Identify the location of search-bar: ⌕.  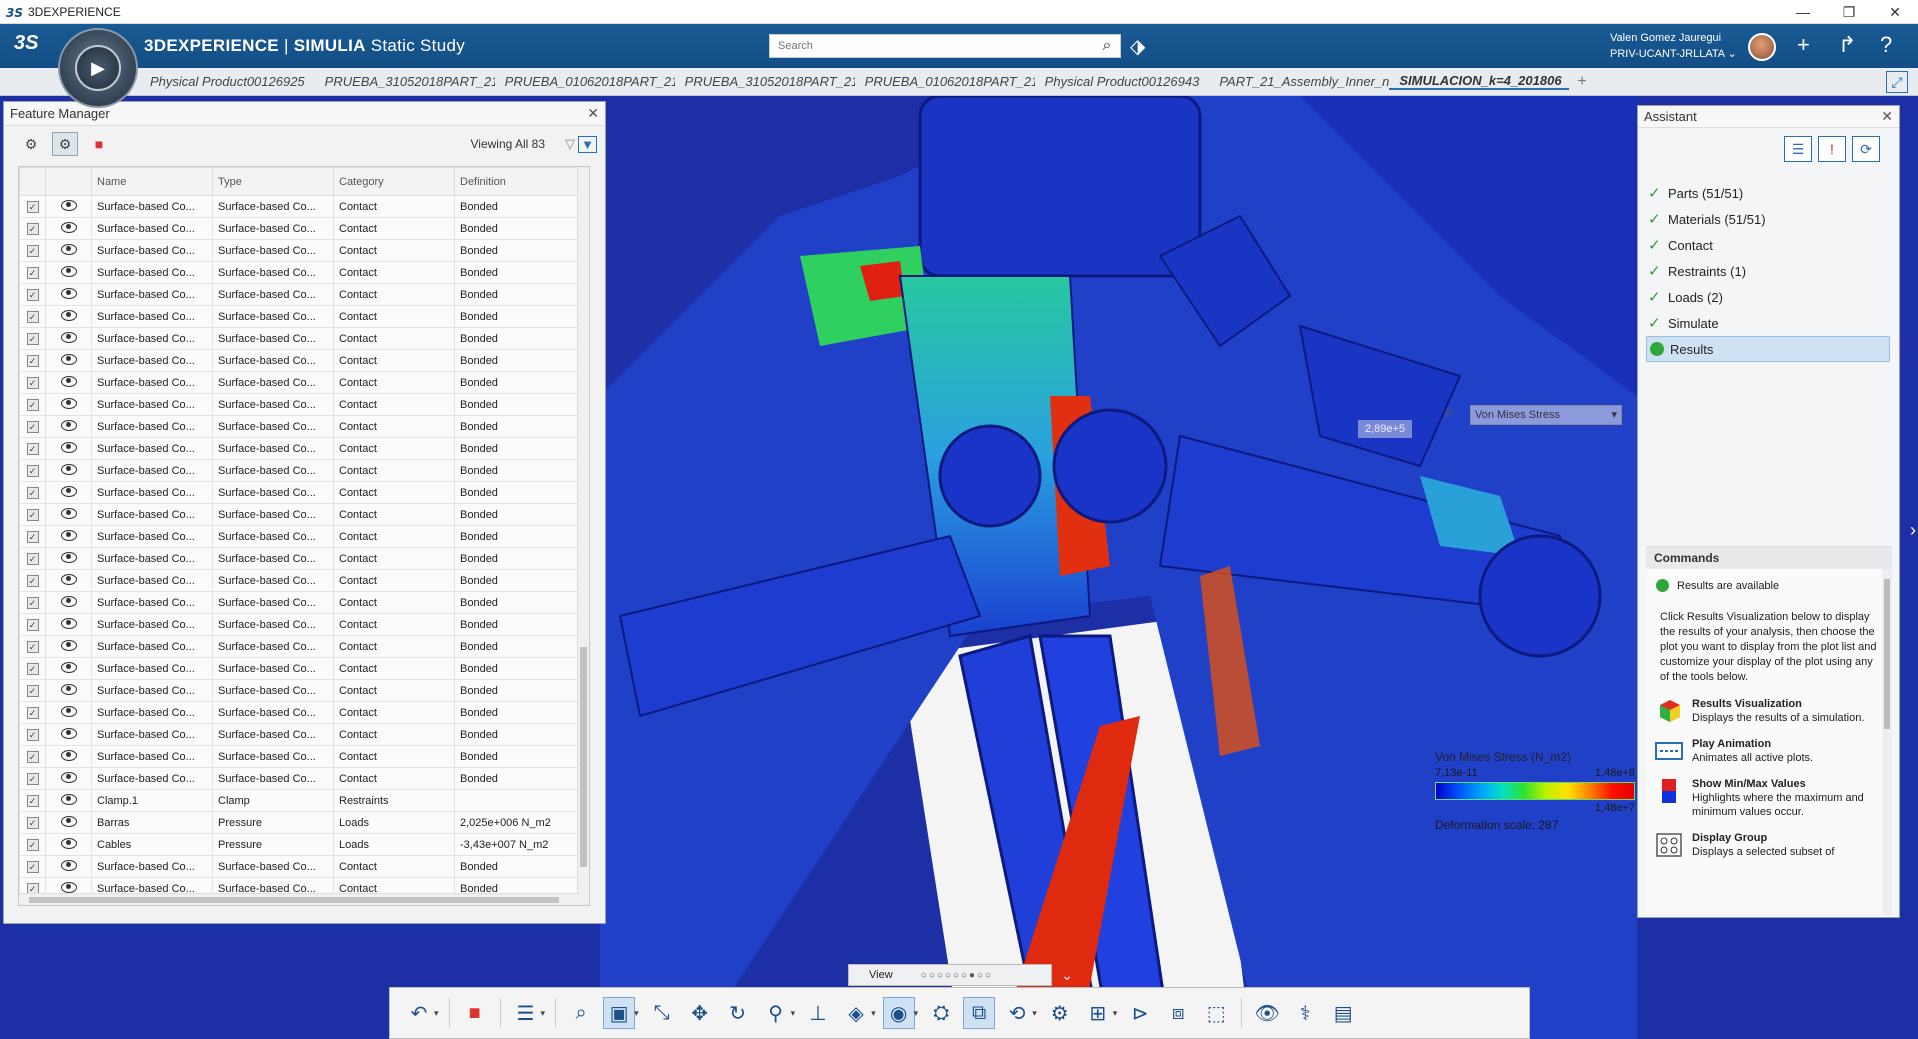
(945, 46).